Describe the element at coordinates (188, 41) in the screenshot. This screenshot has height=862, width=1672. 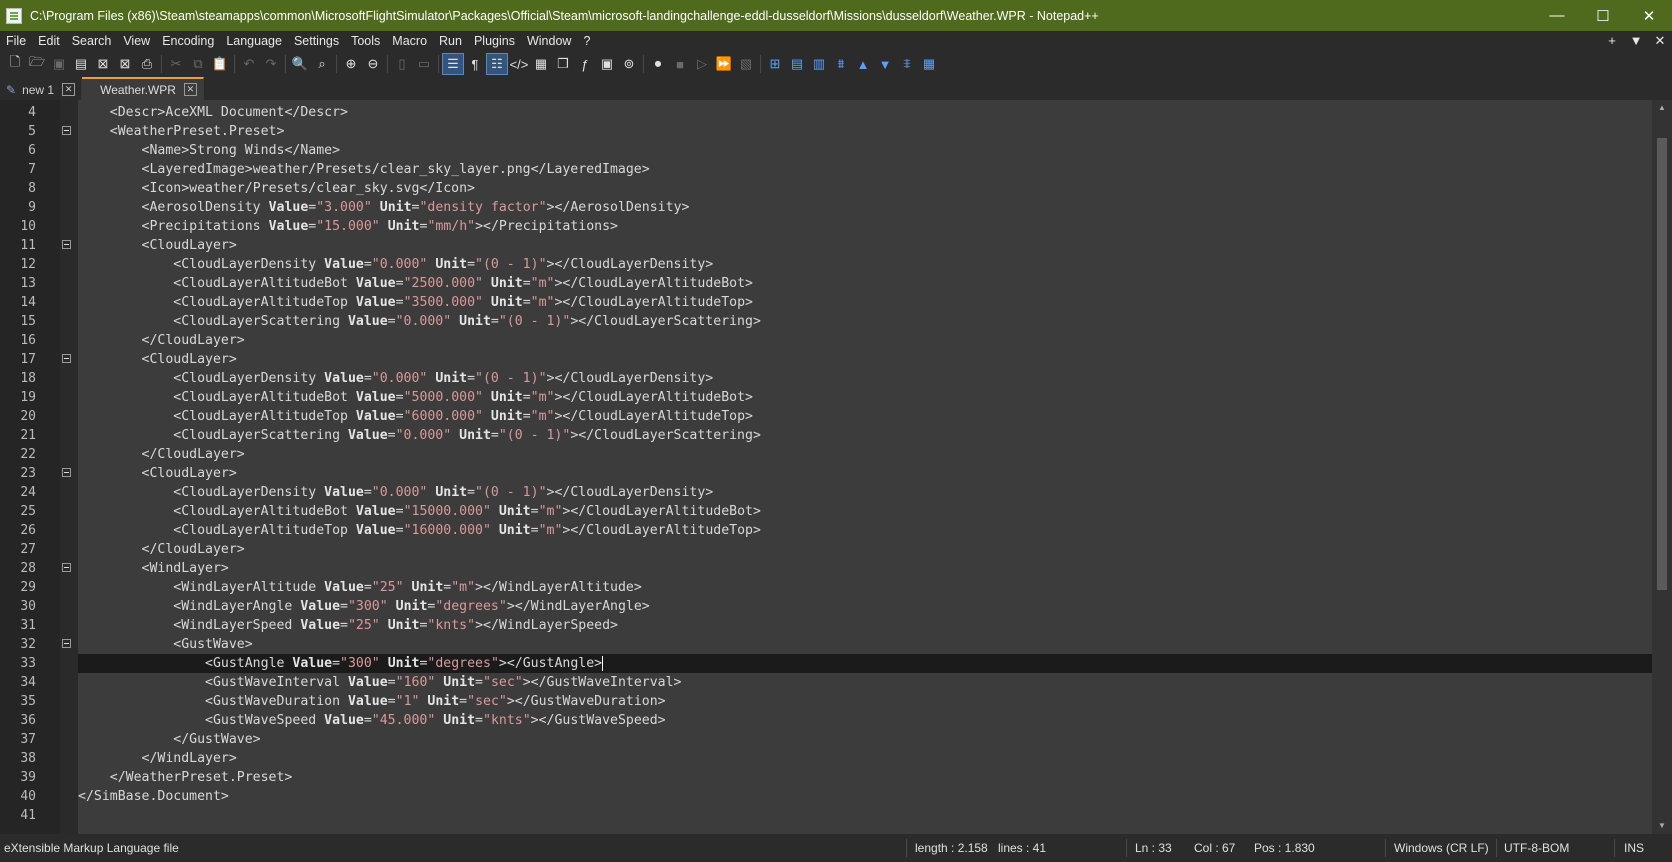
I see `menu-encoding: Encoding` at that location.